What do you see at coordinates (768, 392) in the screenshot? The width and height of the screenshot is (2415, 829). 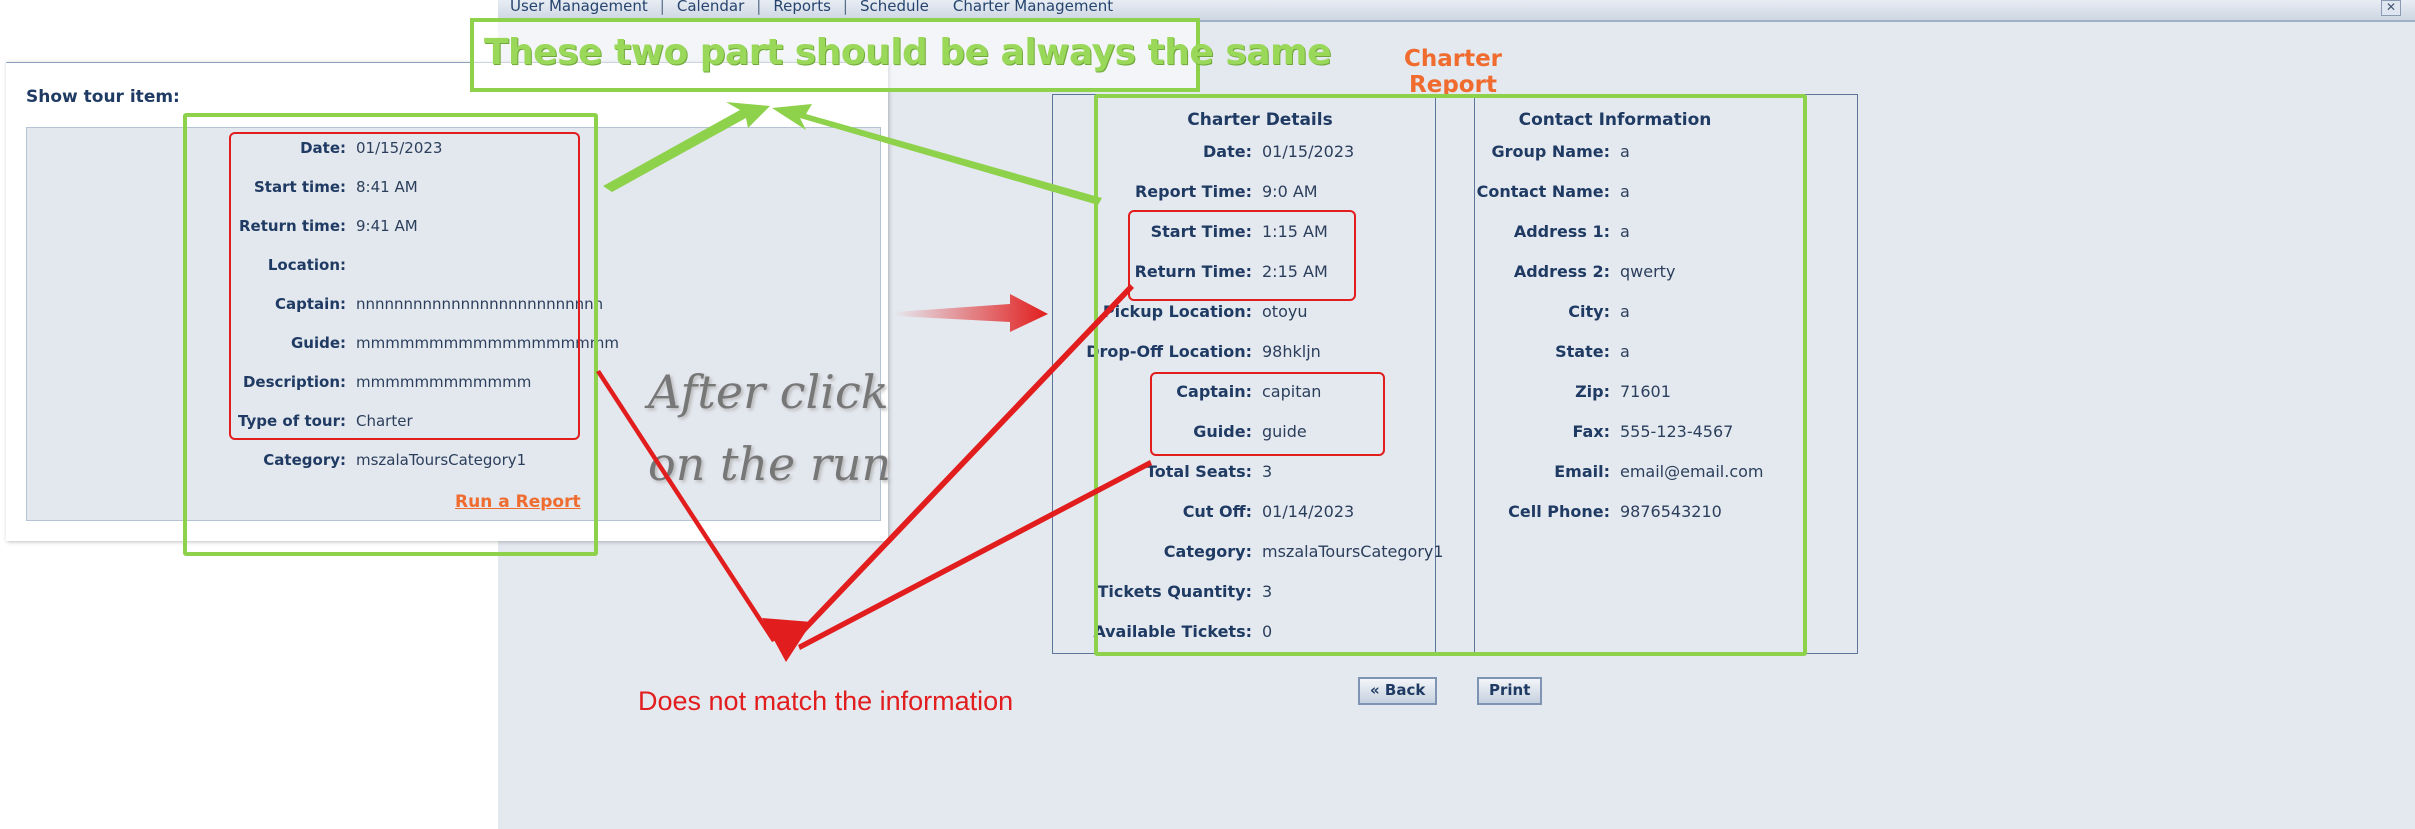 I see `annotation-note-line: After click` at bounding box center [768, 392].